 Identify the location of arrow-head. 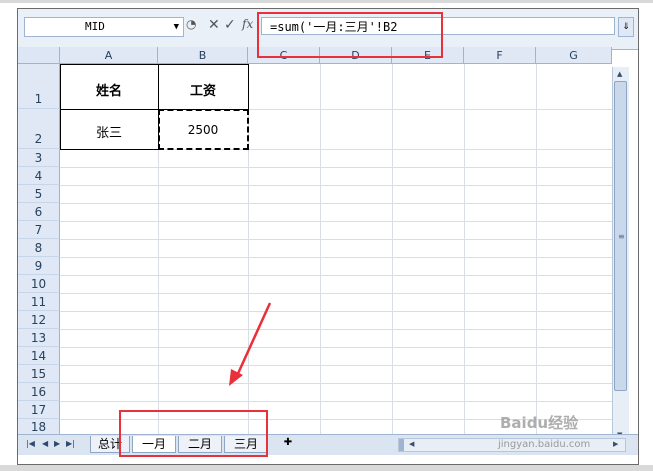
(236, 377).